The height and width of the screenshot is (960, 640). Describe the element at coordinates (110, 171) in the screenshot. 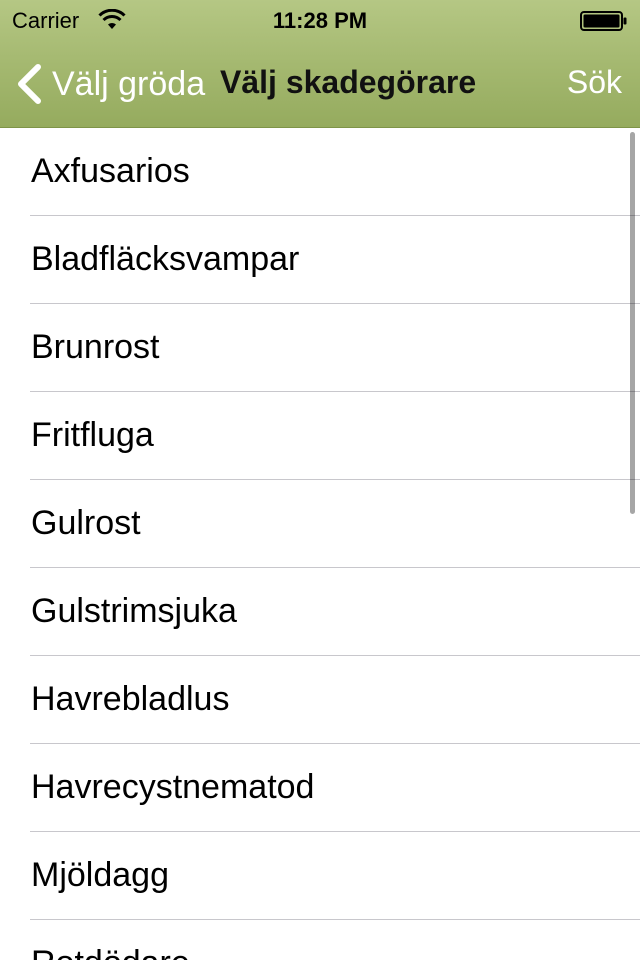

I see `list-item-label: Axfusarios` at that location.